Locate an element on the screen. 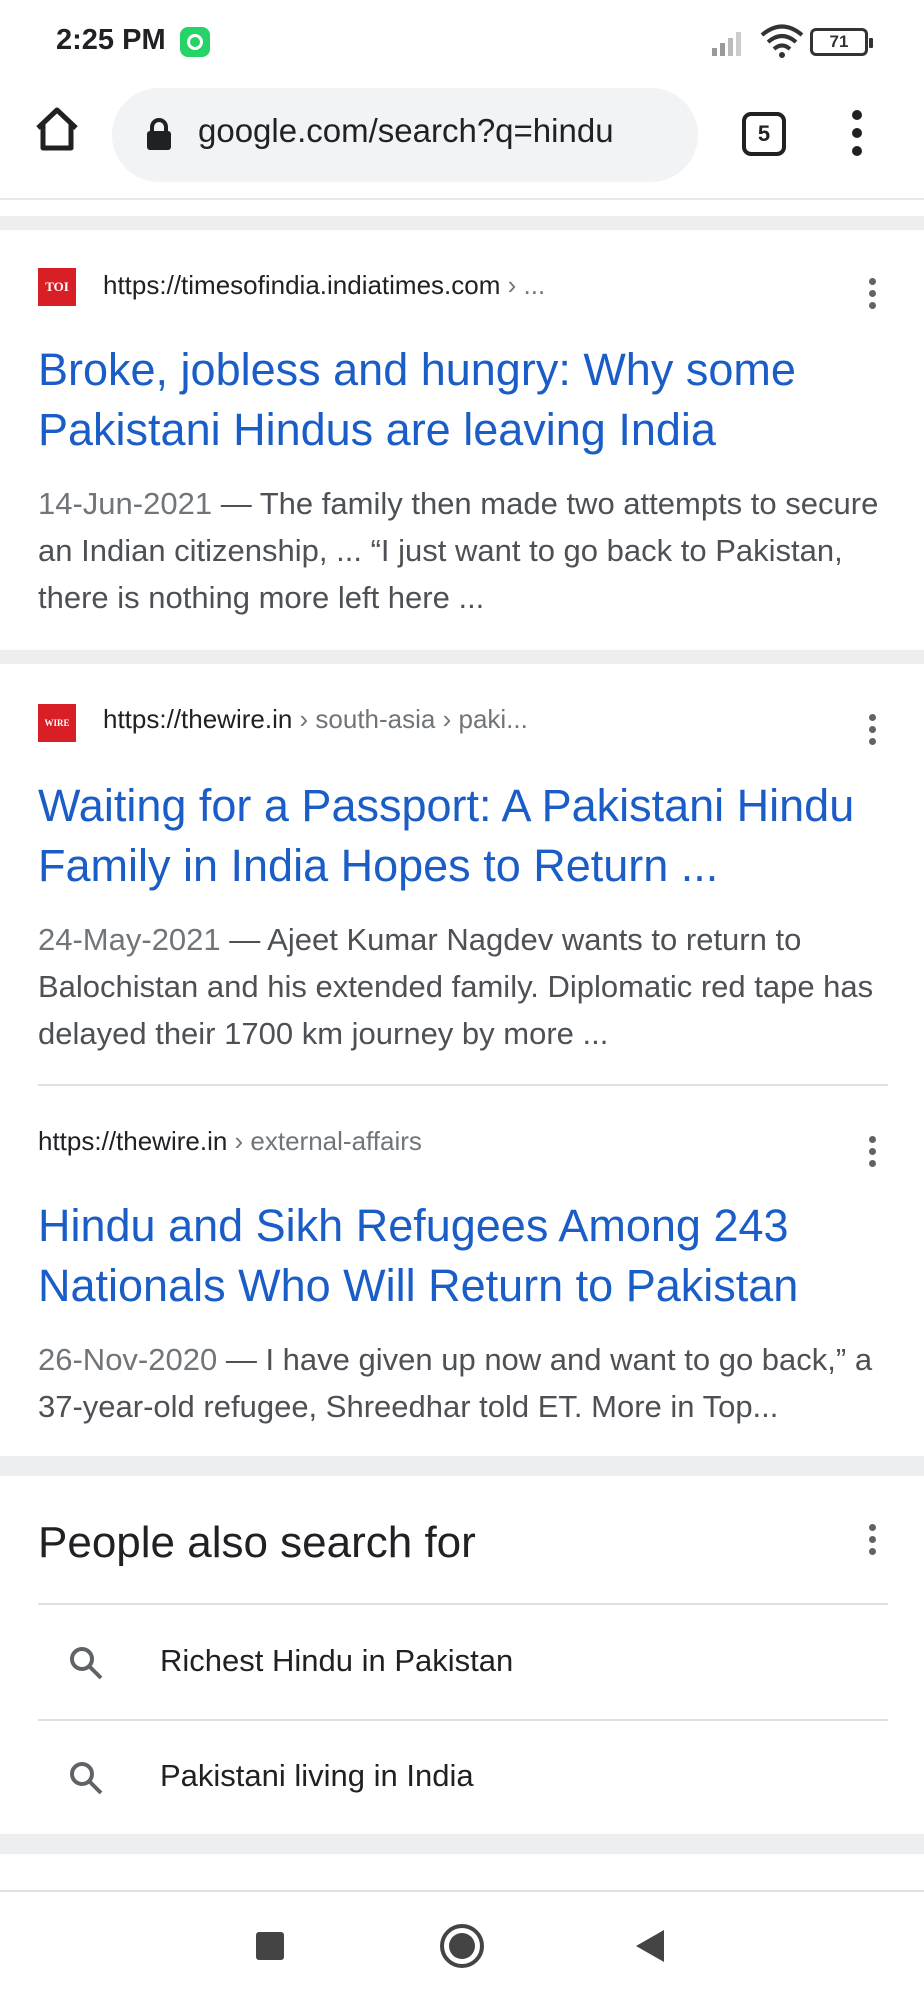 This screenshot has height=2000, width=924. related-search-item: Richest Hindu in Pakistan is located at coordinates (462, 1662).